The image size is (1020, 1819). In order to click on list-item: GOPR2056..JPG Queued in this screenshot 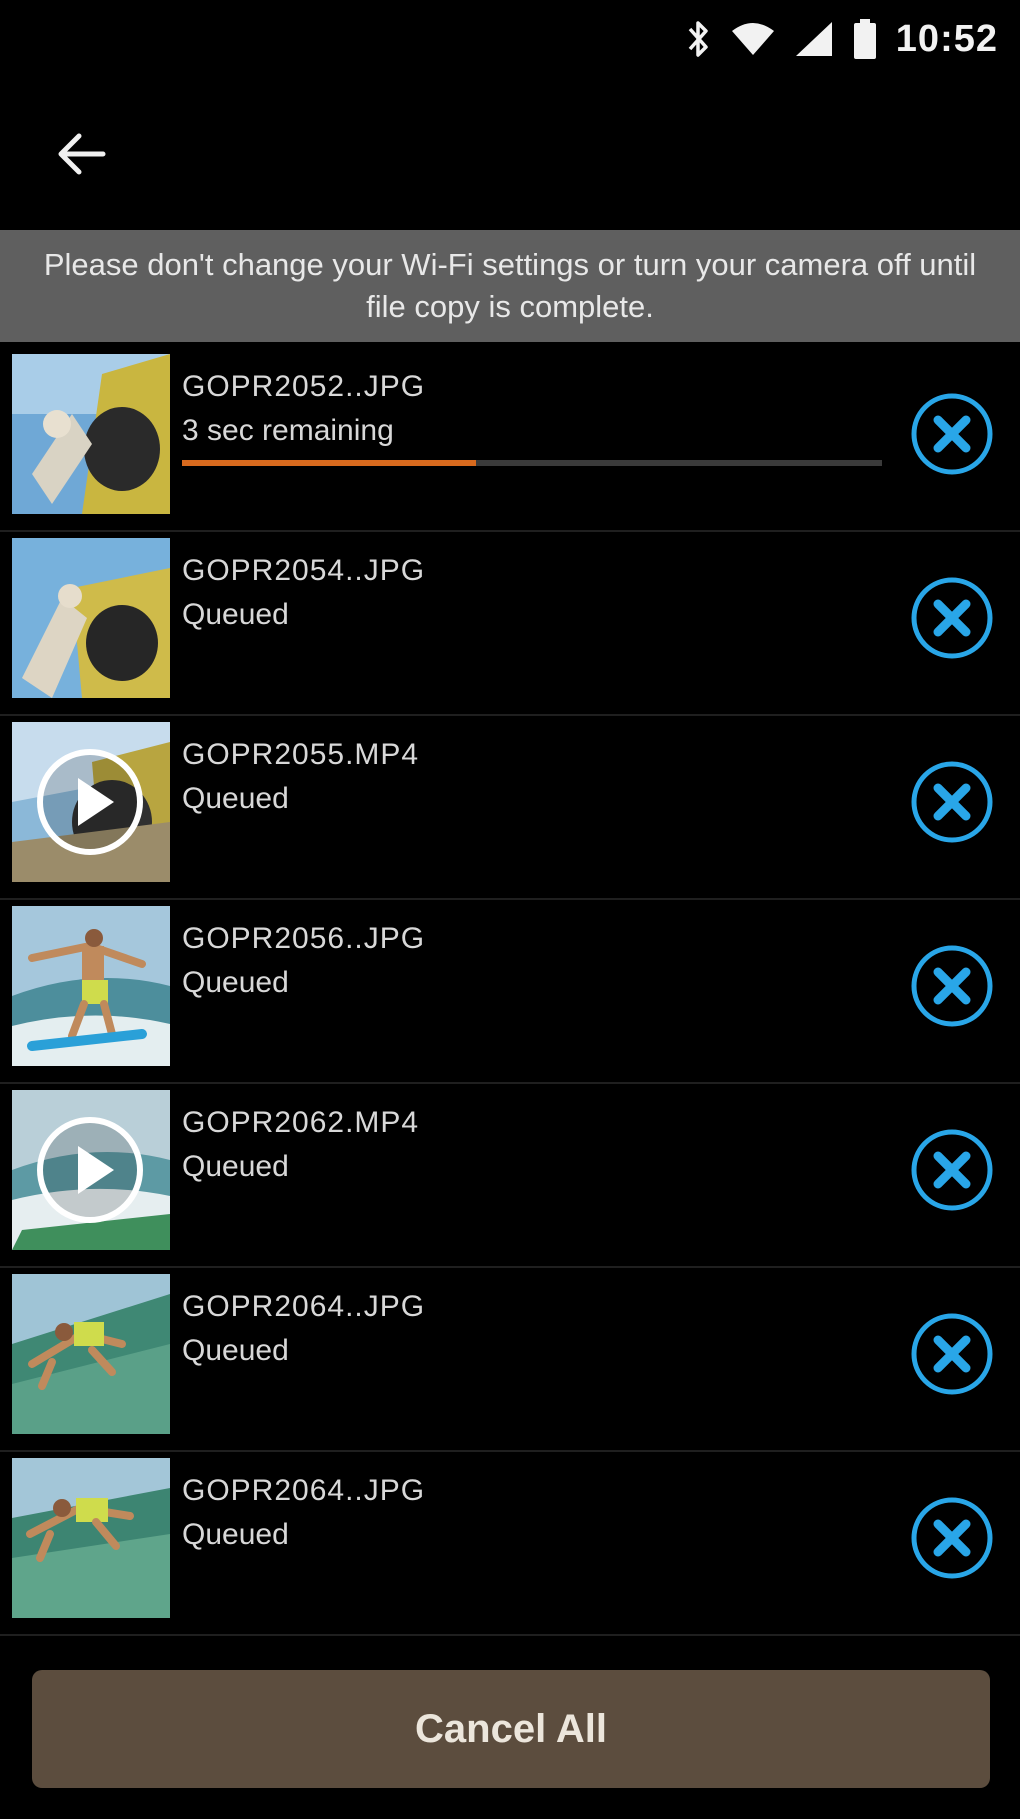, I will do `click(510, 992)`.